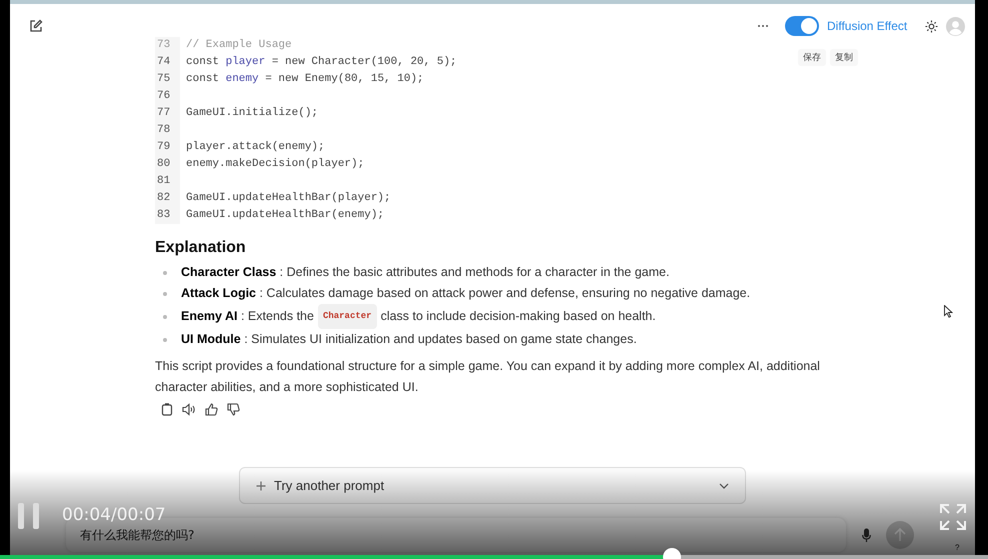 This screenshot has height=559, width=988. I want to click on code-line: enemy.makeDecision(player);, so click(276, 164).